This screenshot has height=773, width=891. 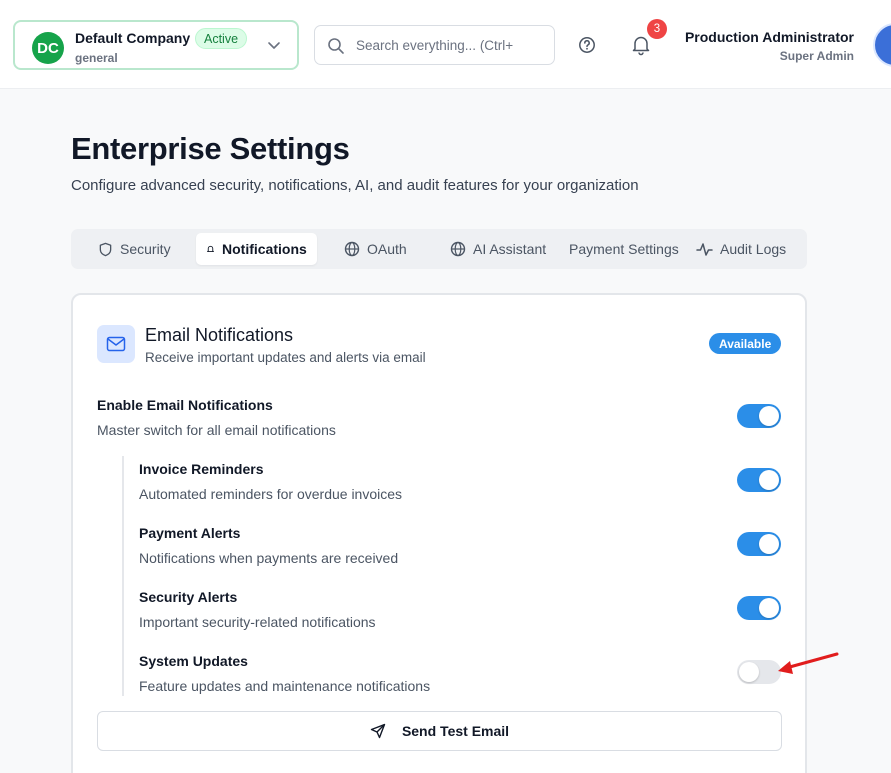 I want to click on send-icon, so click(x=378, y=731).